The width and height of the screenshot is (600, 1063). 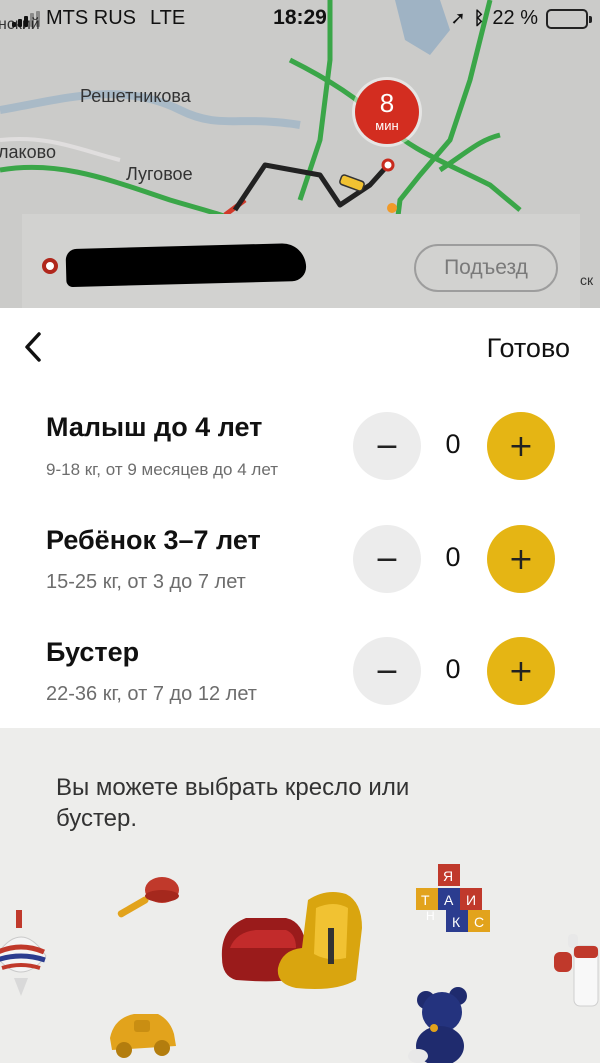 What do you see at coordinates (50, 266) in the screenshot?
I see `pickup-pin-icon` at bounding box center [50, 266].